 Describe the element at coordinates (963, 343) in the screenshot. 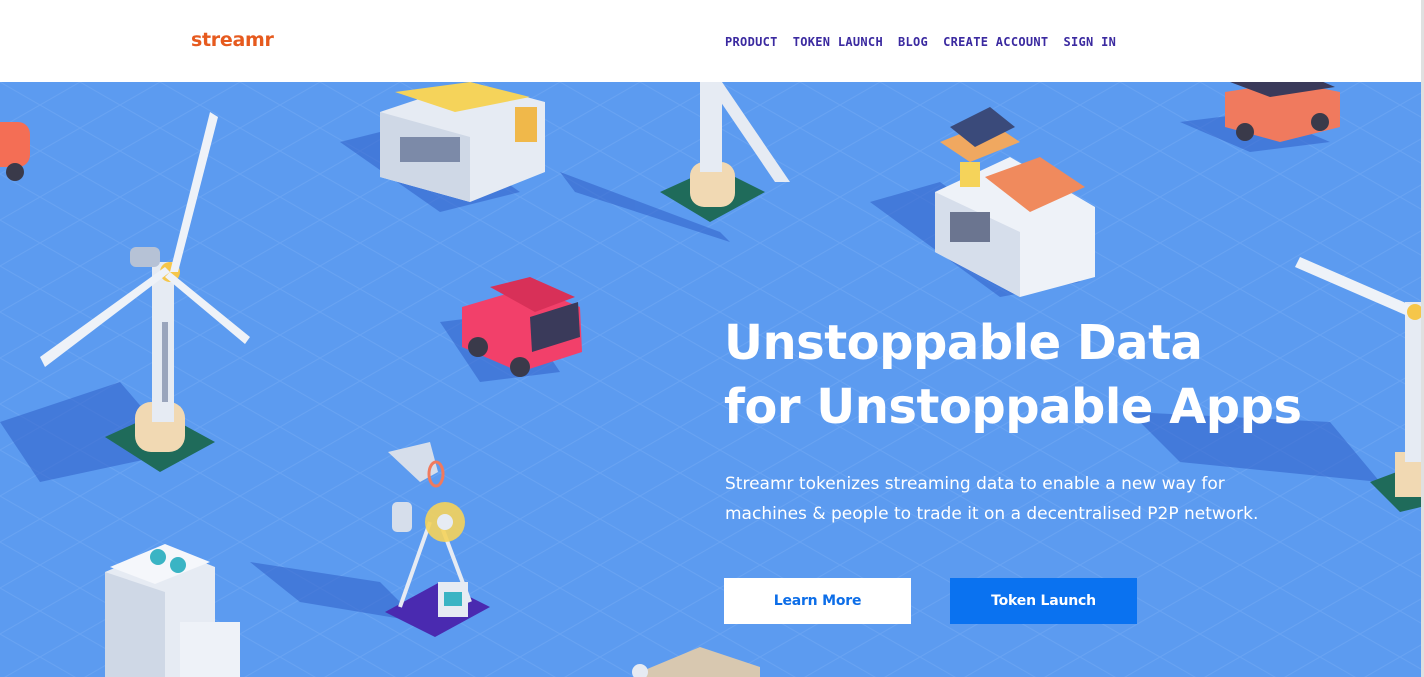

I see `headline-line-1: Unstoppable Data` at that location.